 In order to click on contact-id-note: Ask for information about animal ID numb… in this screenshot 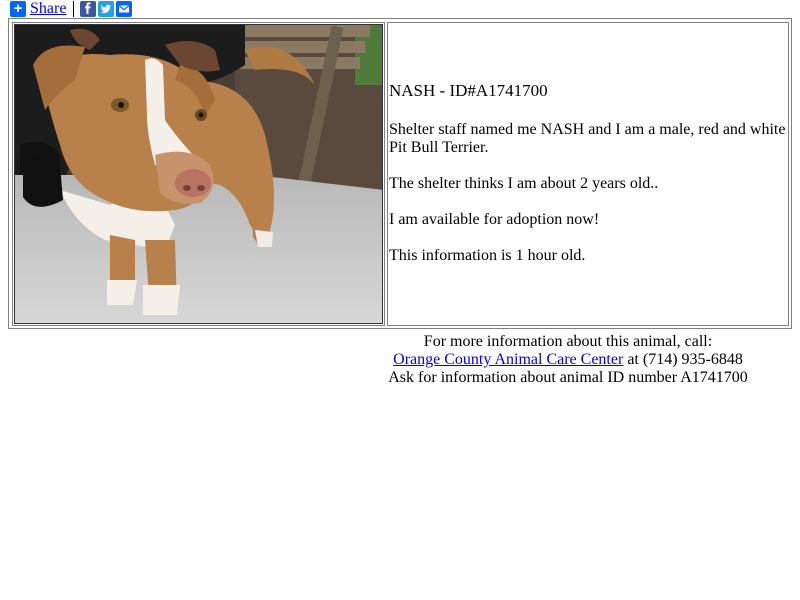, I will do `click(568, 377)`.